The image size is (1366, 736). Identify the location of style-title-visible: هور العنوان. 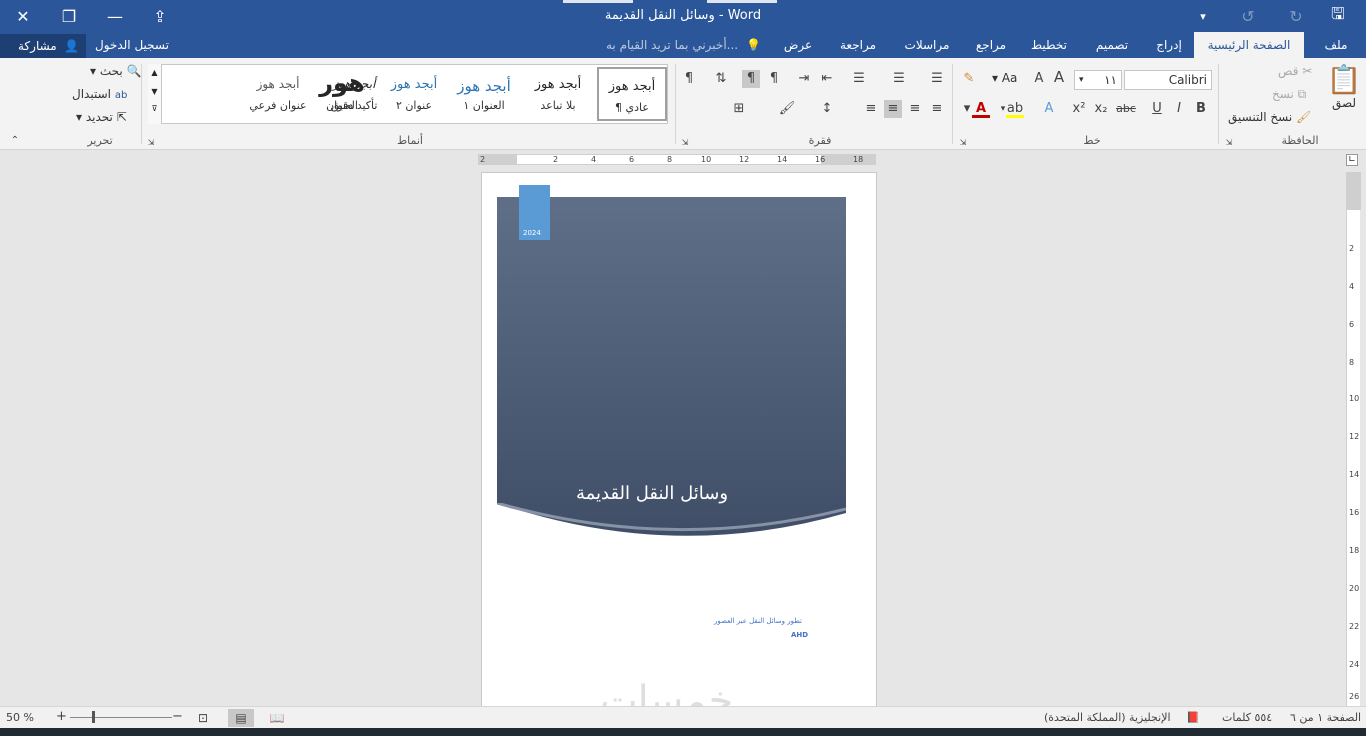
(342, 94).